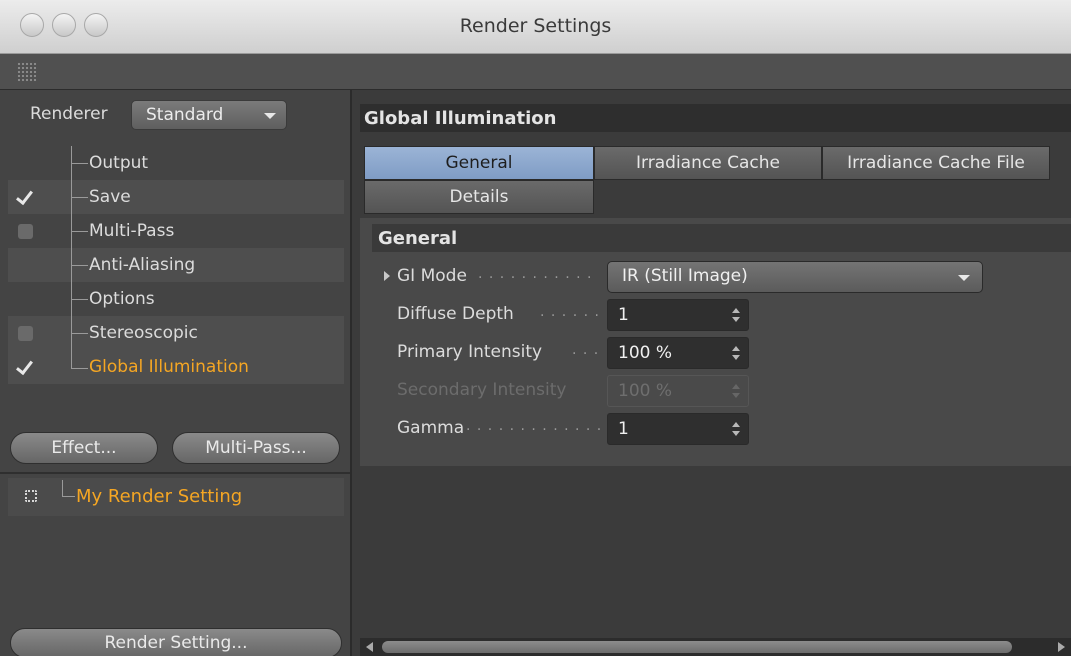 The width and height of the screenshot is (1071, 656). Describe the element at coordinates (685, 276) in the screenshot. I see `gi-mode-value: IR (Still Image)` at that location.